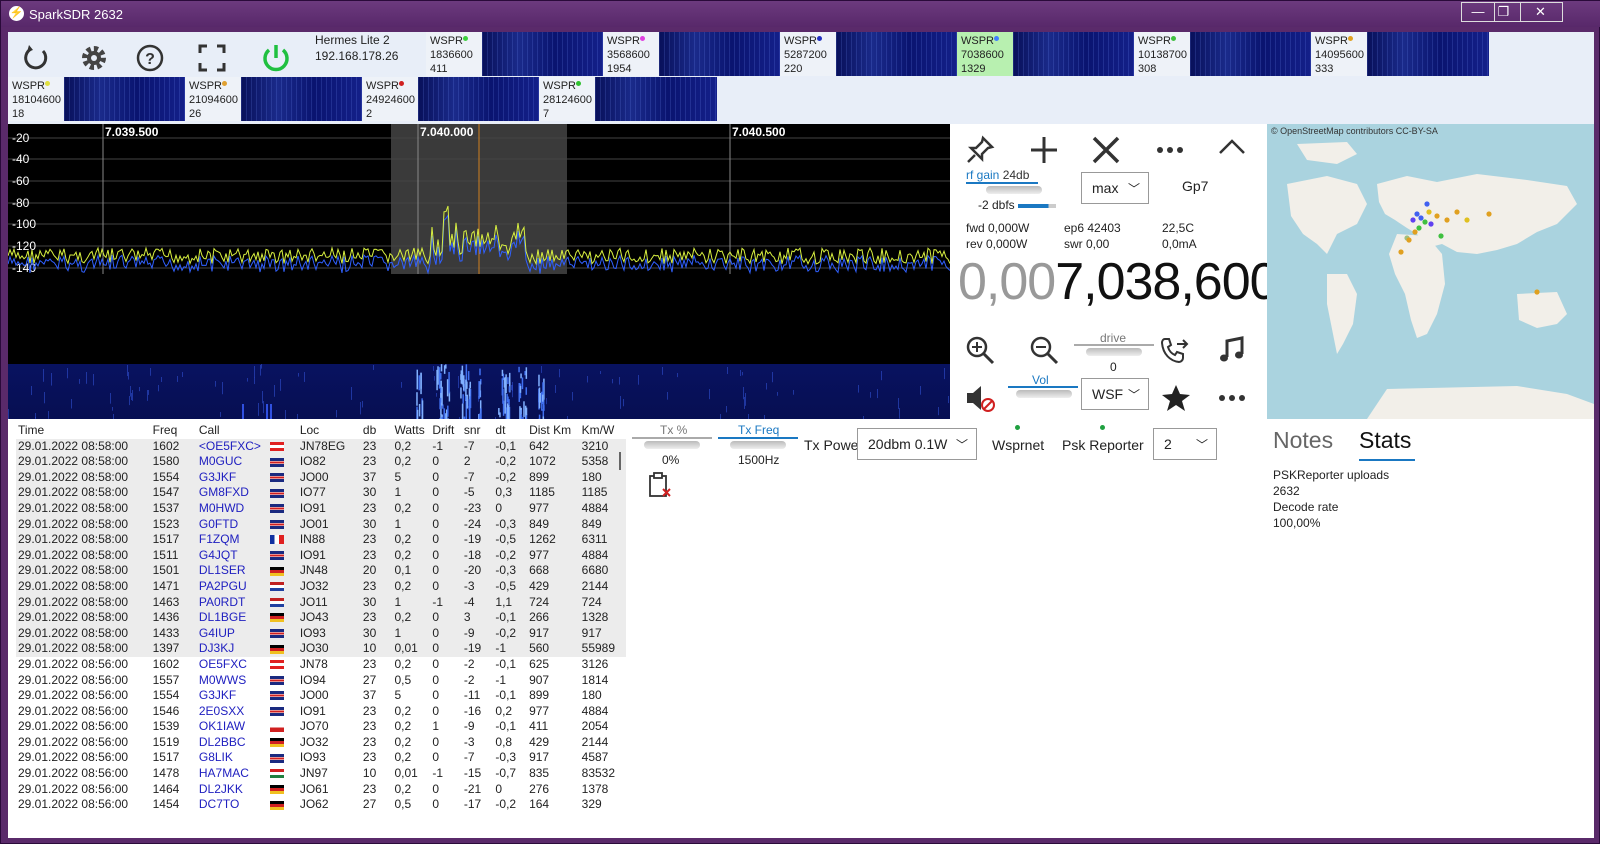 The width and height of the screenshot is (1600, 844). Describe the element at coordinates (515, 54) in the screenshot. I see `band-tile: WSPR 1836600 411` at that location.